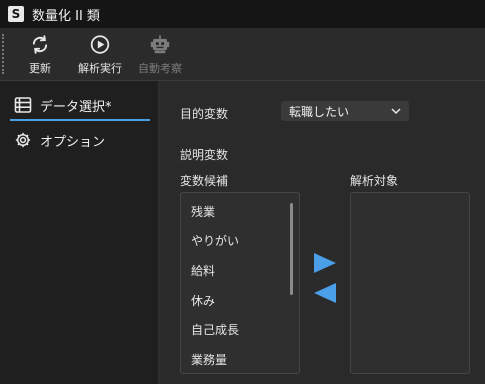 The width and height of the screenshot is (485, 384). Describe the element at coordinates (242, 14) in the screenshot. I see `title-bar: S 数量化 II 類` at that location.